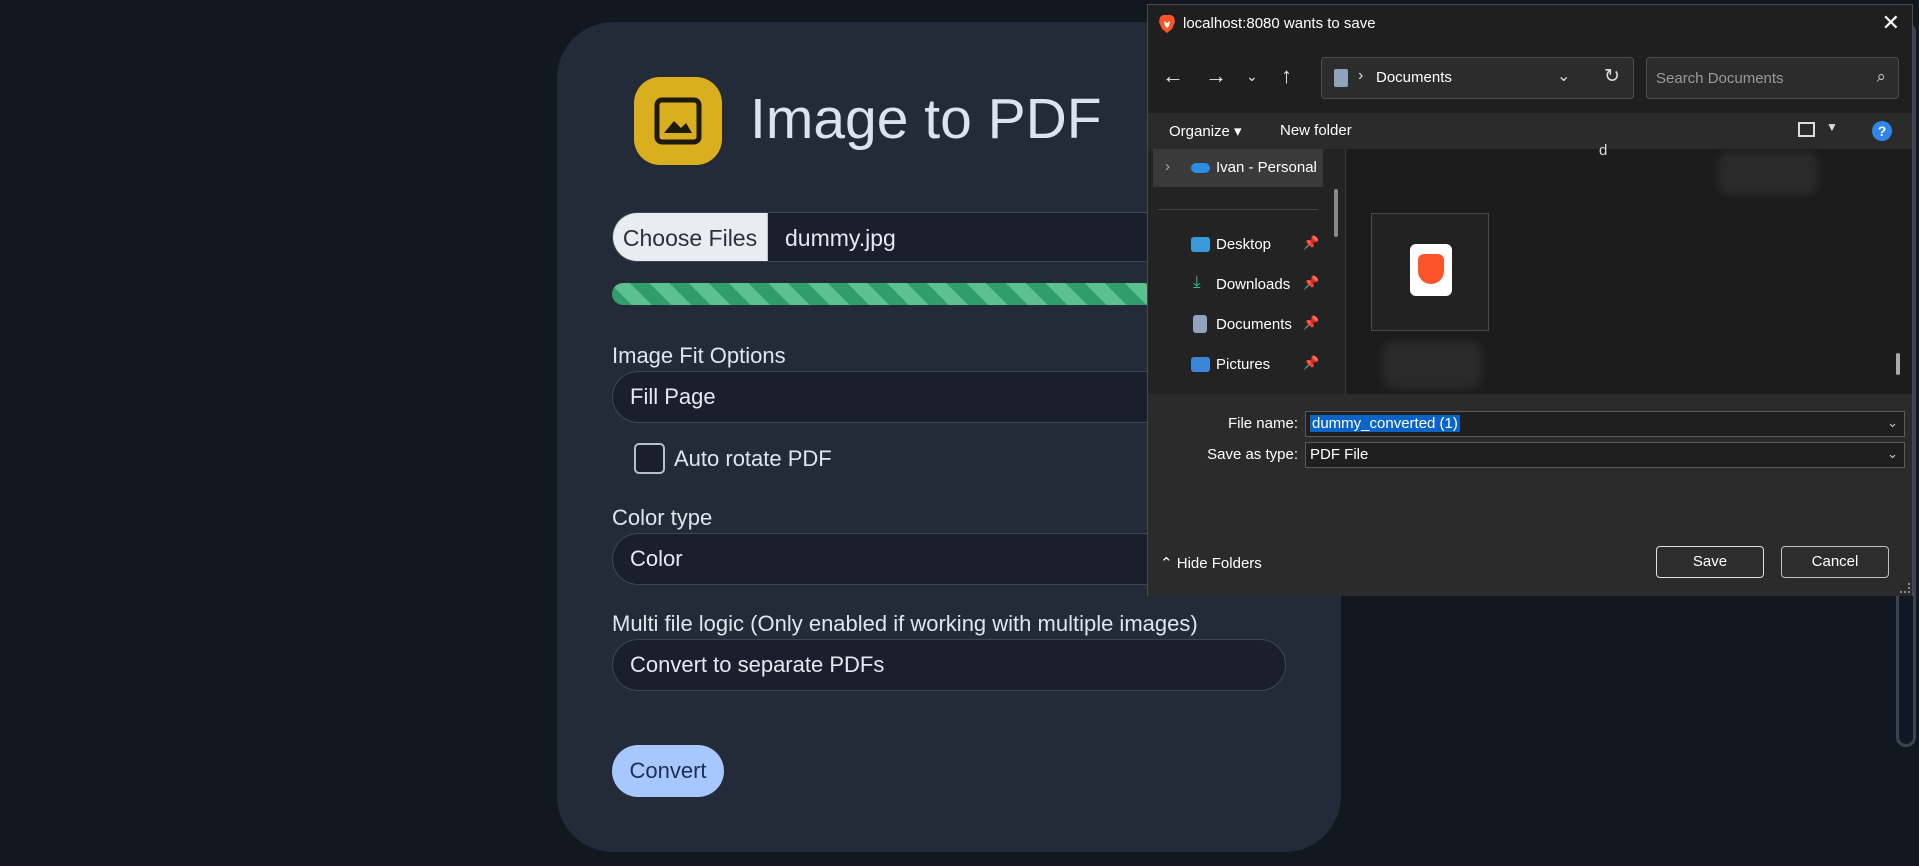 The image size is (1919, 866). I want to click on nav-item-ivan-personal: › Ivan - Personal, so click(1238, 168).